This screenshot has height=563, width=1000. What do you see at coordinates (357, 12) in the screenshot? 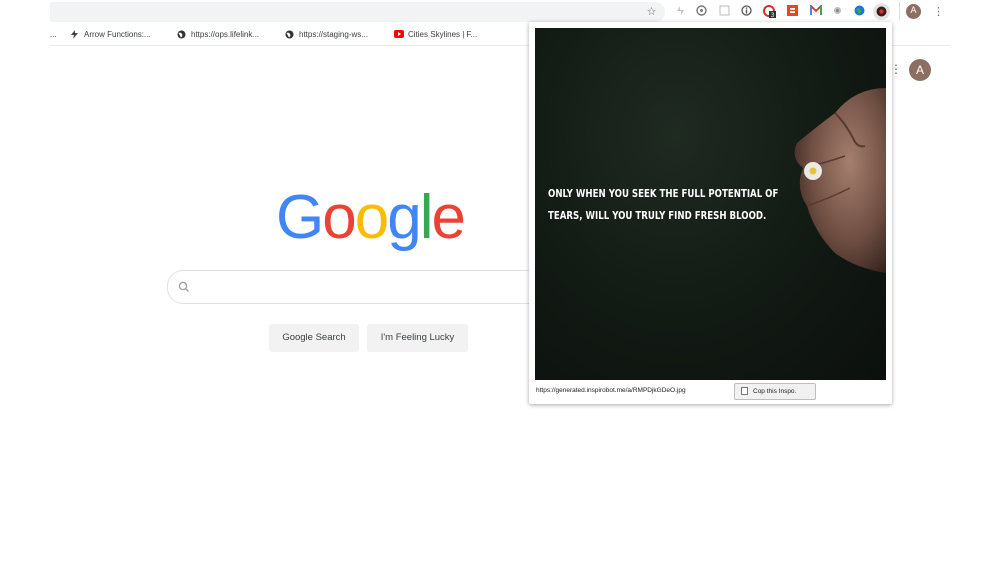
I see `address-bar` at bounding box center [357, 12].